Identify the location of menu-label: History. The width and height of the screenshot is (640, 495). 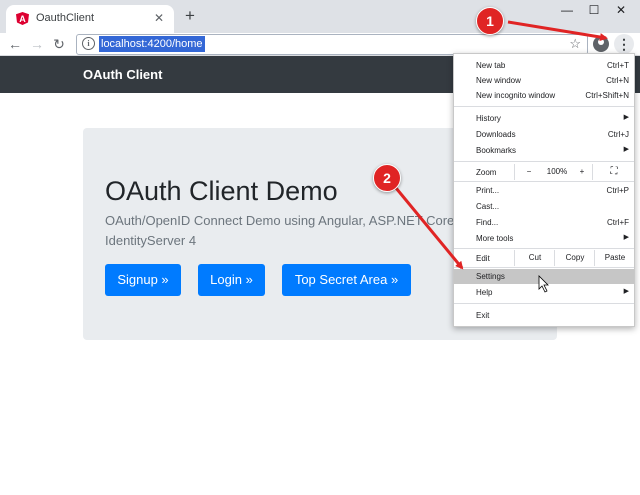
(488, 118).